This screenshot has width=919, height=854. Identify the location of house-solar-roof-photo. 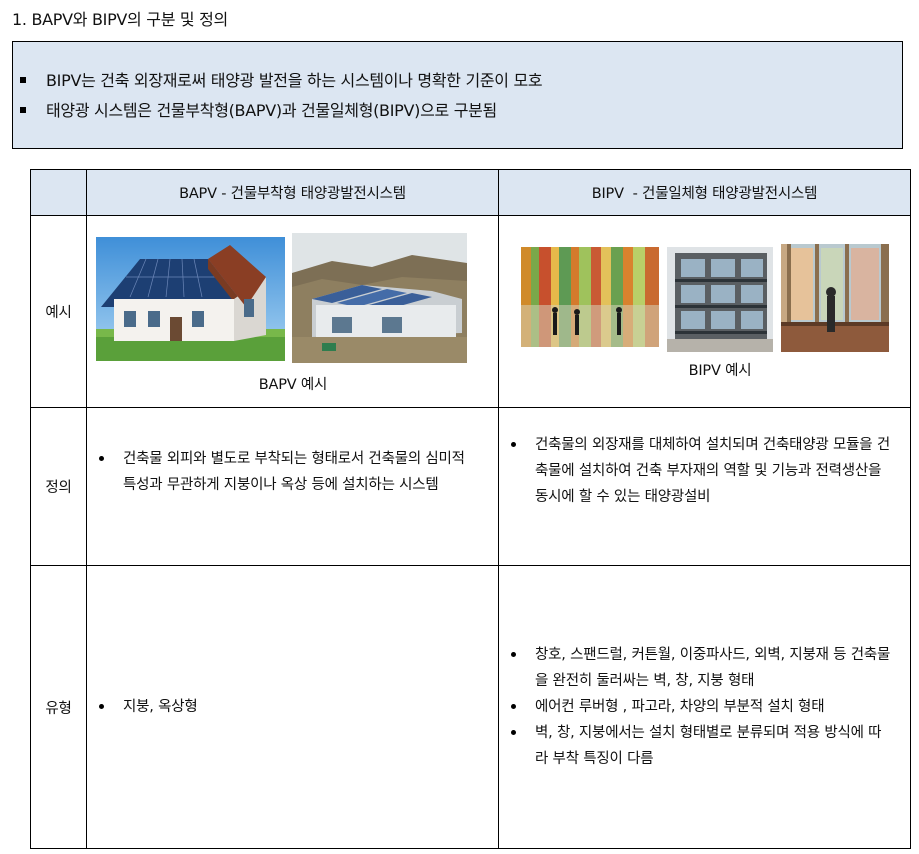
(190, 298).